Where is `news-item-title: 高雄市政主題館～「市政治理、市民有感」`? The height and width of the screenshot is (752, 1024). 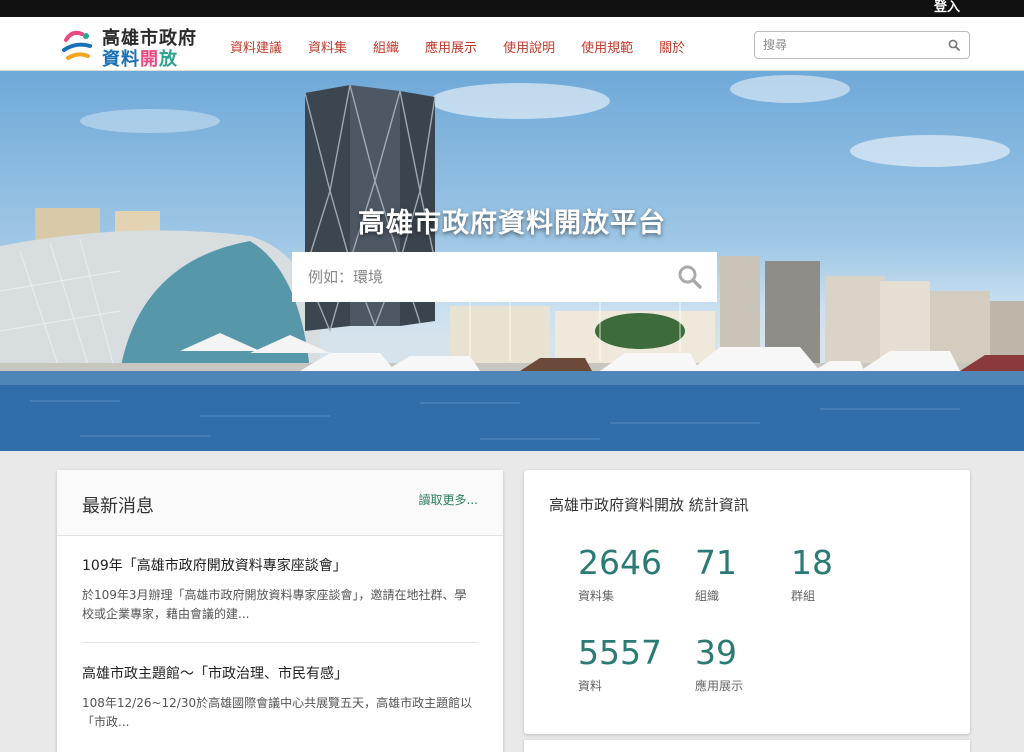
news-item-title: 高雄市政主題館～「市政治理、市民有感」 is located at coordinates (280, 673).